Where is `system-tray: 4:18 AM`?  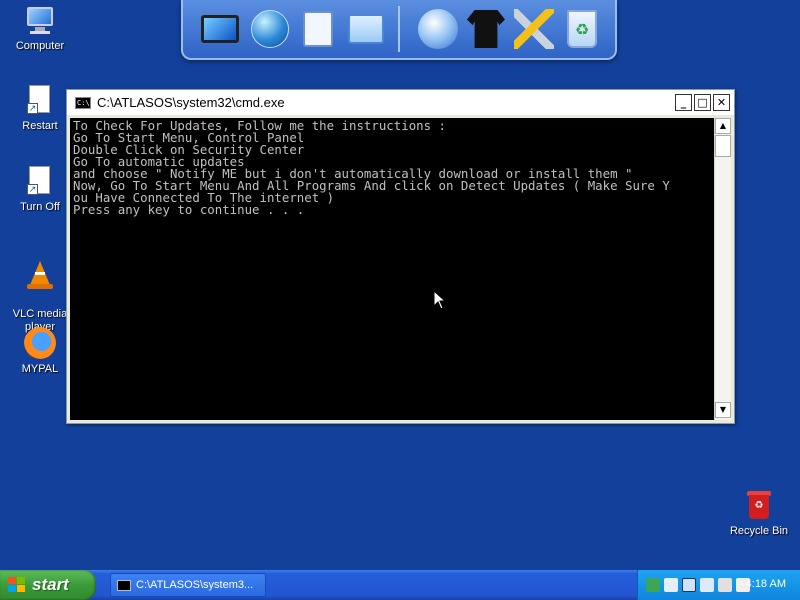 system-tray: 4:18 AM is located at coordinates (718, 585).